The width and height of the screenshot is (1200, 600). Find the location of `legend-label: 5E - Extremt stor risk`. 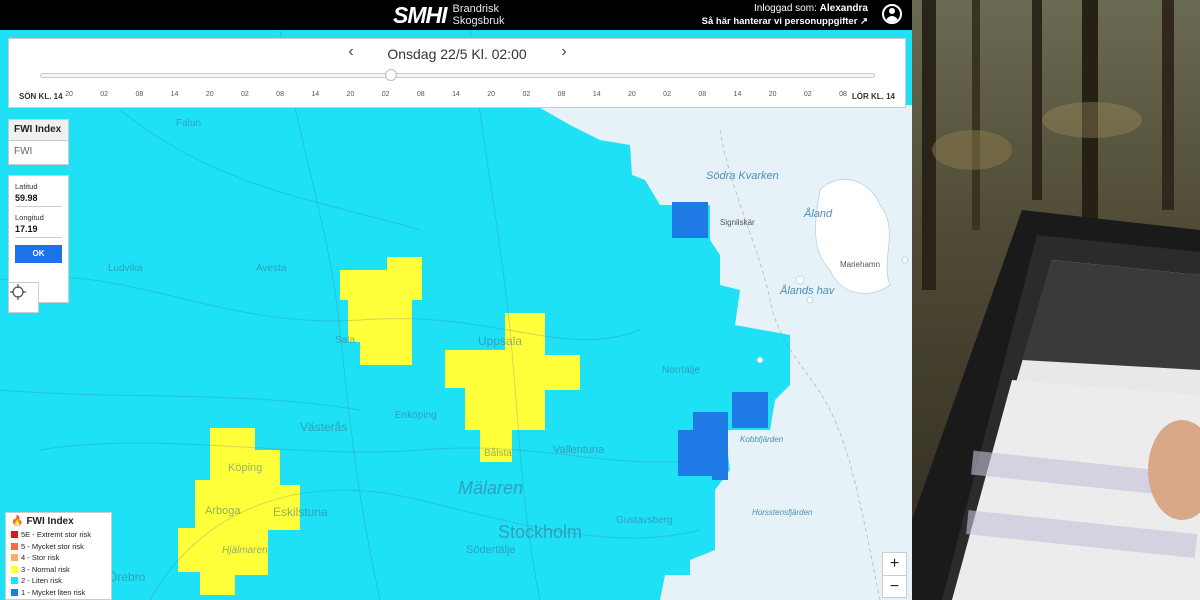

legend-label: 5E - Extremt stor risk is located at coordinates (56, 535).